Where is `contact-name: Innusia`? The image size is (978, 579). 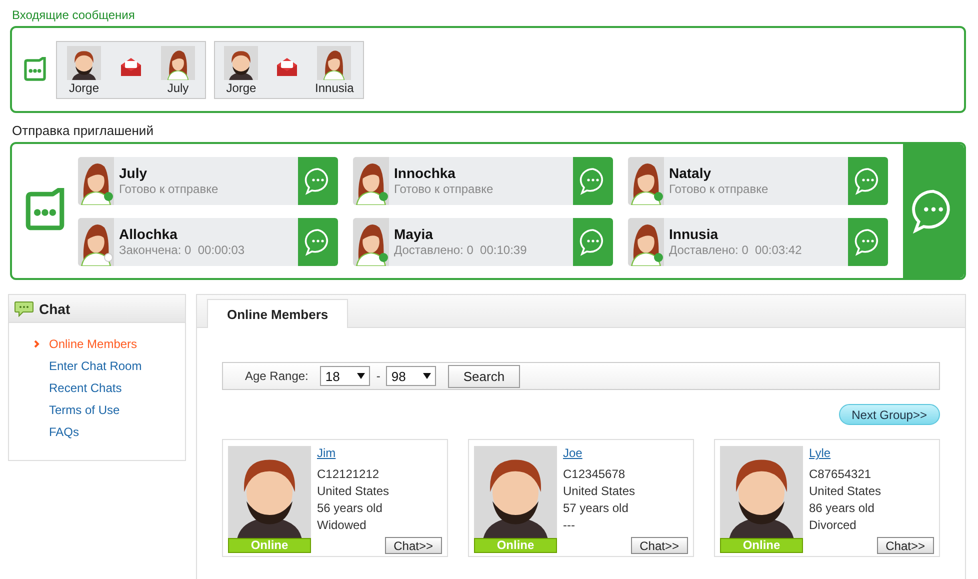 contact-name: Innusia is located at coordinates (694, 234).